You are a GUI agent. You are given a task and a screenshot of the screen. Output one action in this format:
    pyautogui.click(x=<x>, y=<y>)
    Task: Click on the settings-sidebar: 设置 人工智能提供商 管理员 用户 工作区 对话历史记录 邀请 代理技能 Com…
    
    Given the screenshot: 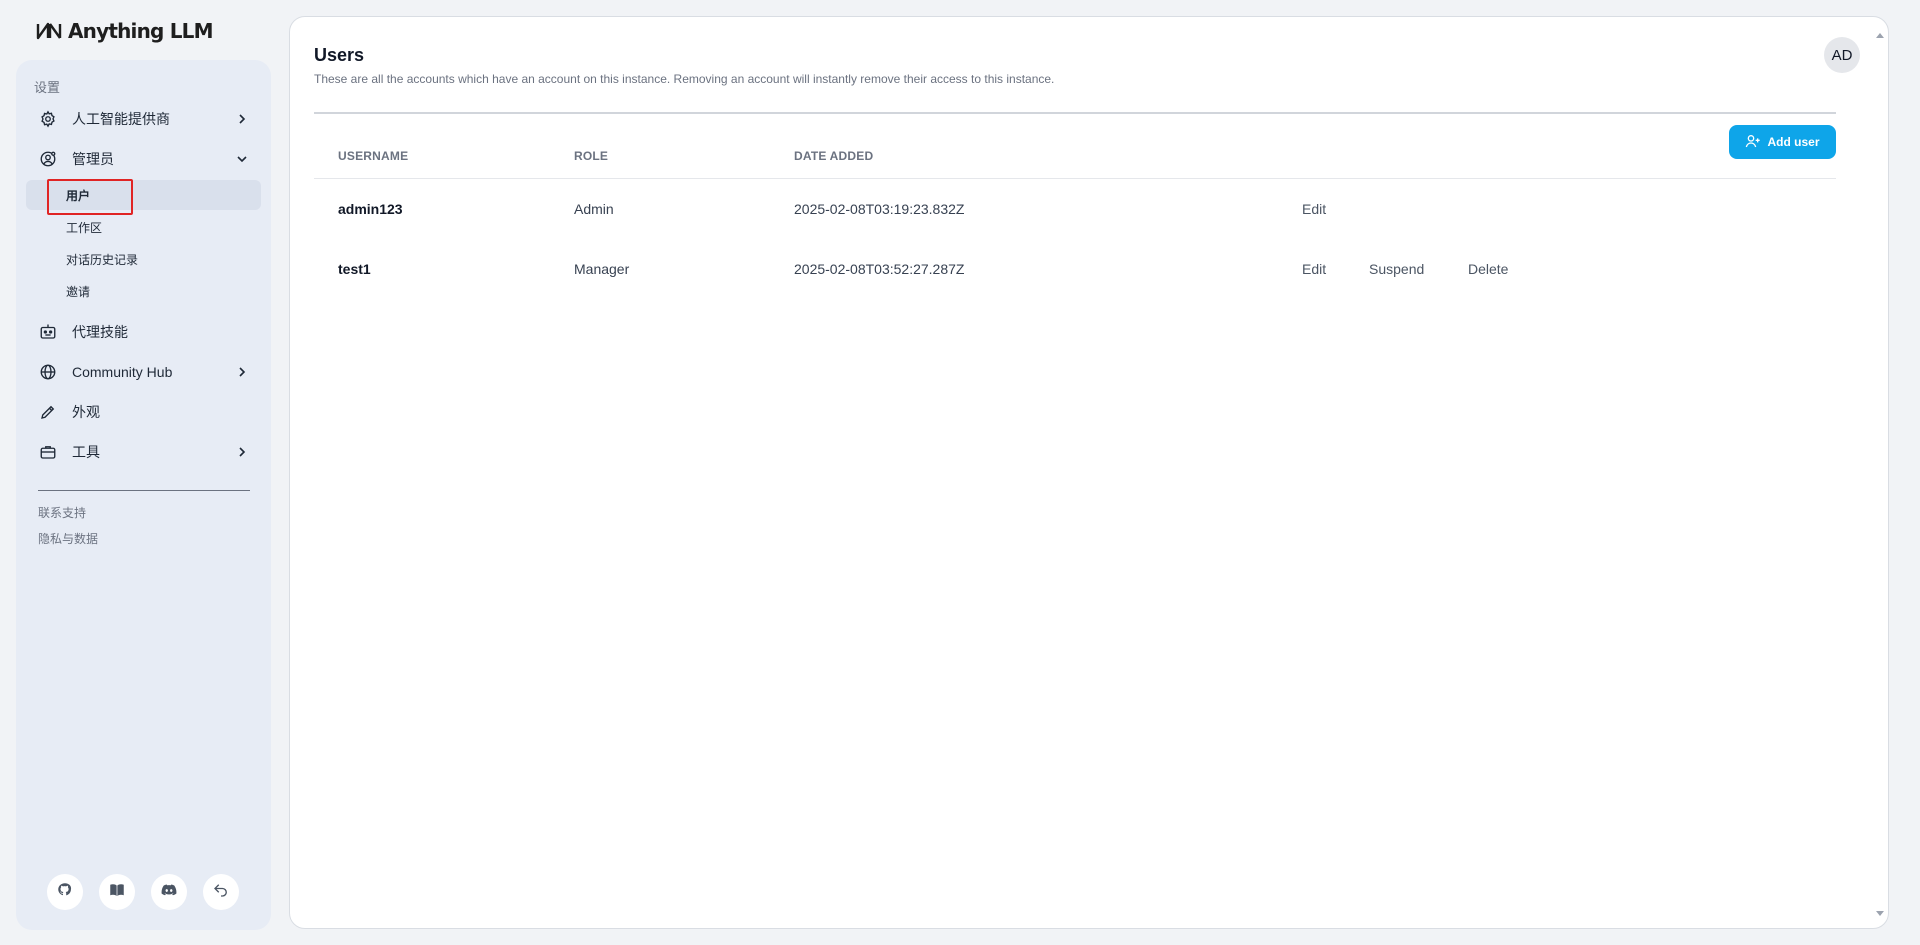 What is the action you would take?
    pyautogui.click(x=143, y=495)
    